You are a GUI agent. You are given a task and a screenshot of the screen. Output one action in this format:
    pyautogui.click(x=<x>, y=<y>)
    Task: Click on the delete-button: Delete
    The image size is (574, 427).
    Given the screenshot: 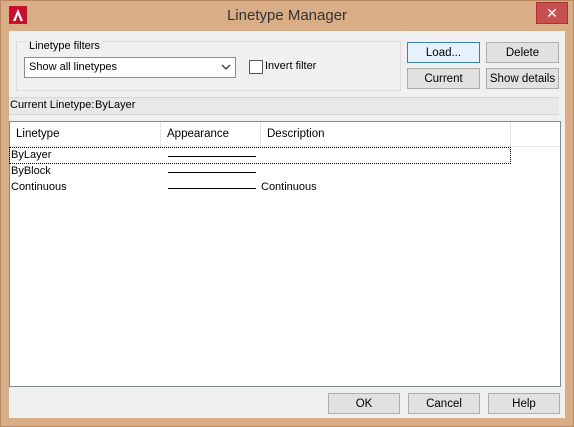 What is the action you would take?
    pyautogui.click(x=522, y=52)
    